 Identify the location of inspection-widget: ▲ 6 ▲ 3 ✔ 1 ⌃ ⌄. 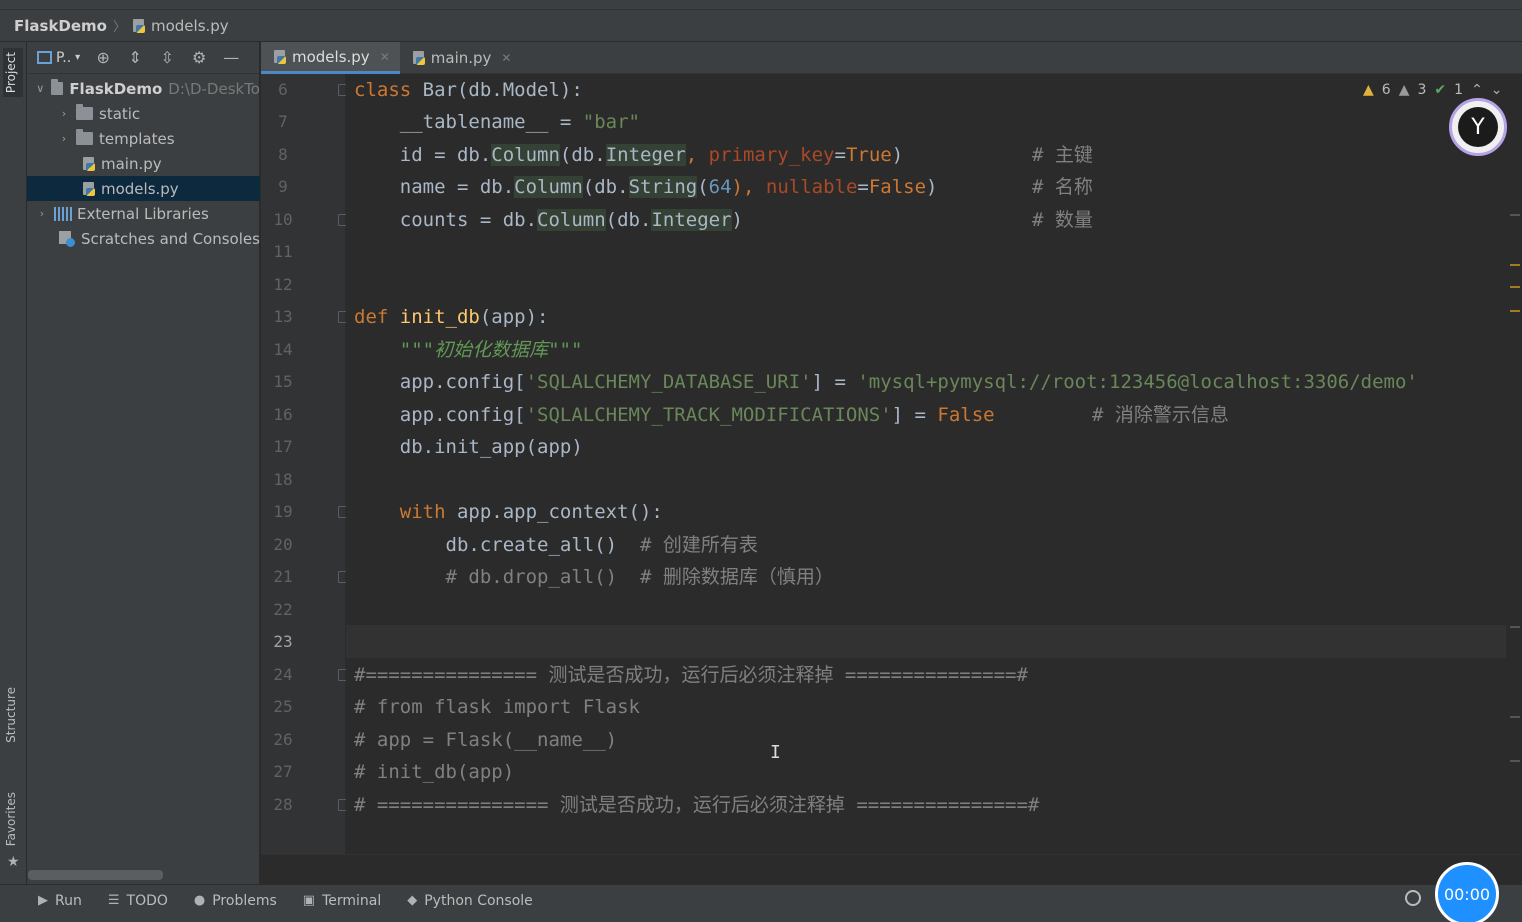
(1433, 90).